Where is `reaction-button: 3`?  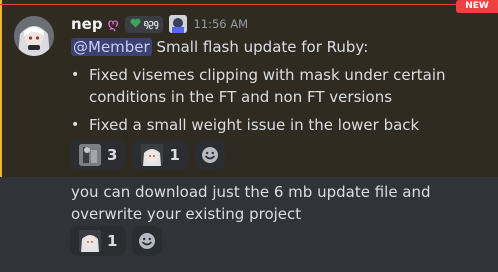 reaction-button: 3 is located at coordinates (98, 155).